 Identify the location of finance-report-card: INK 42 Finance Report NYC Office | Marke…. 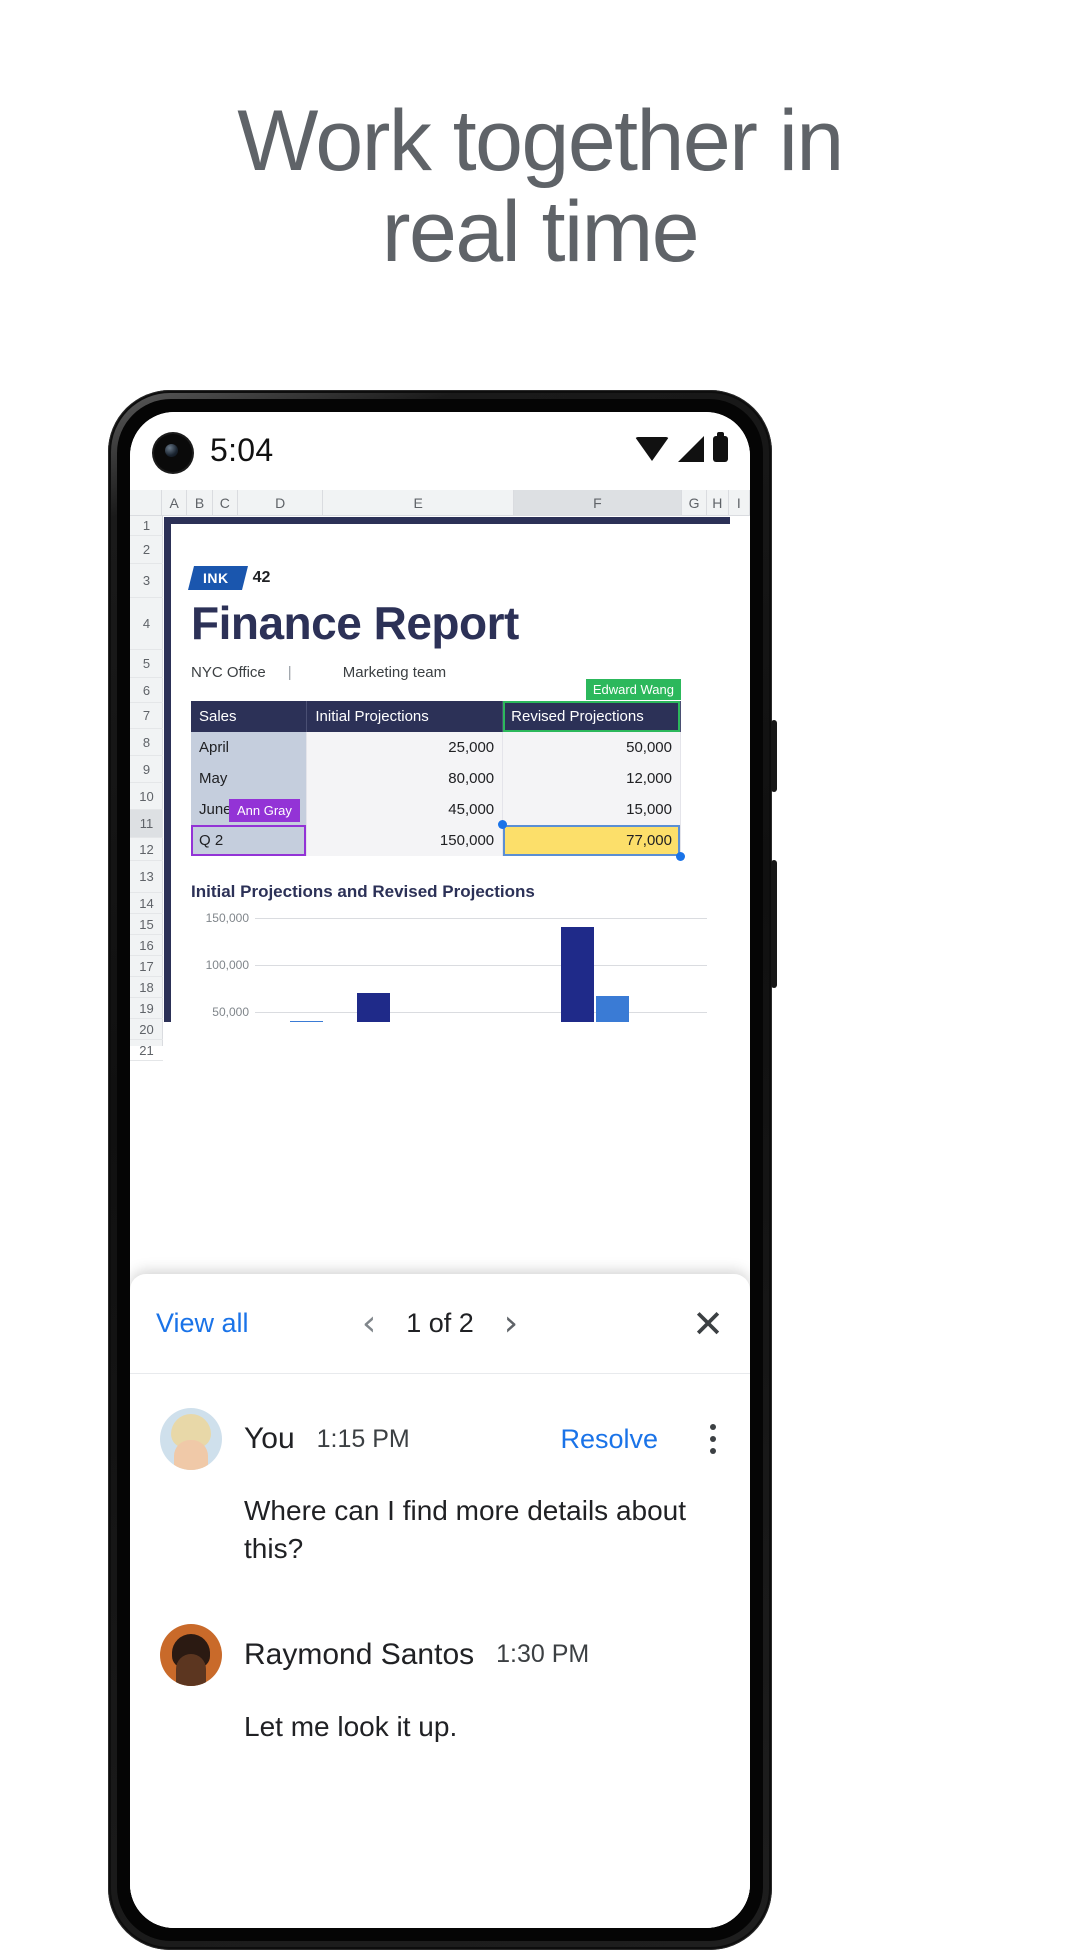
(447, 769).